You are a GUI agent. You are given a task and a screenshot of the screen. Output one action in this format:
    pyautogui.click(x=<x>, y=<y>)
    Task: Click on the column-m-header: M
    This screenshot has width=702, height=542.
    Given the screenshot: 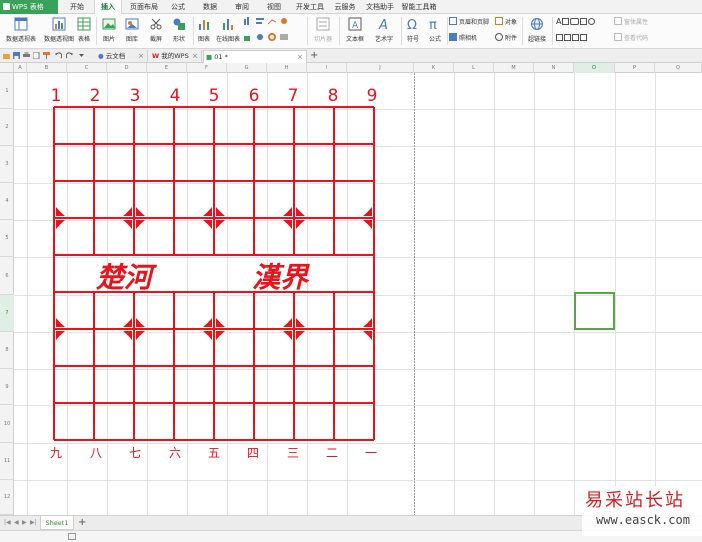 What is the action you would take?
    pyautogui.click(x=514, y=68)
    